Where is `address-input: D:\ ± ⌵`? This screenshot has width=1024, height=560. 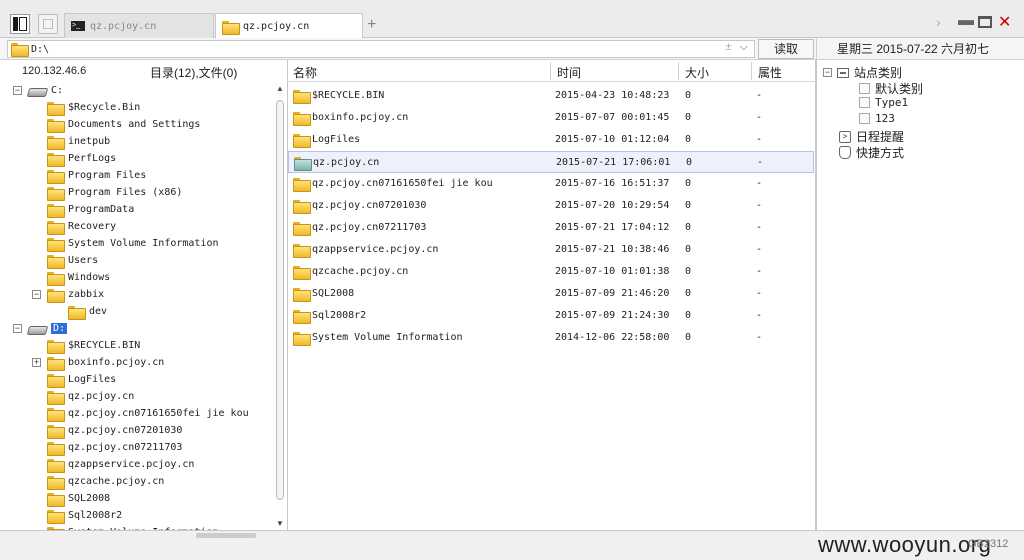 address-input: D:\ ± ⌵ is located at coordinates (381, 49).